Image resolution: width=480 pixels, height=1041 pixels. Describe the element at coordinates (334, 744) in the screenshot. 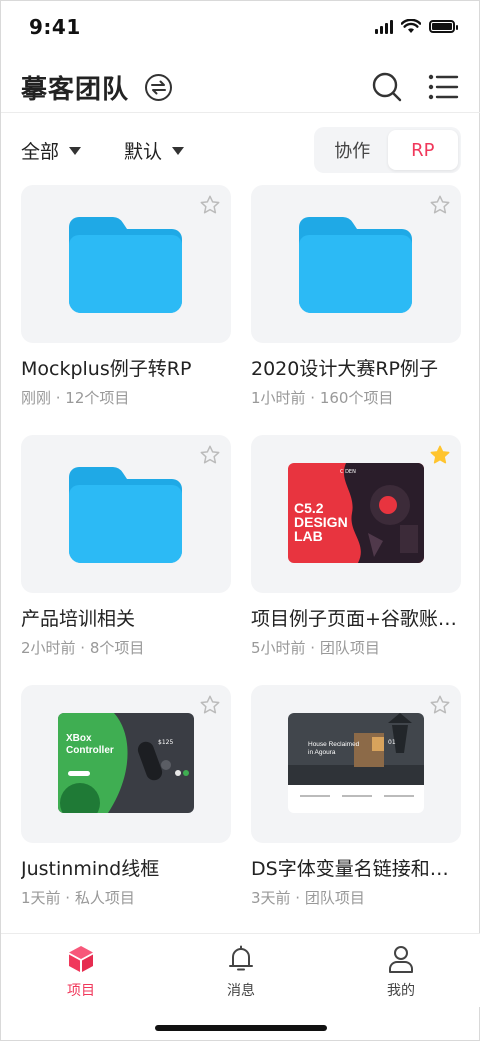

I see `preview-heading-line: House Reclaimed` at that location.